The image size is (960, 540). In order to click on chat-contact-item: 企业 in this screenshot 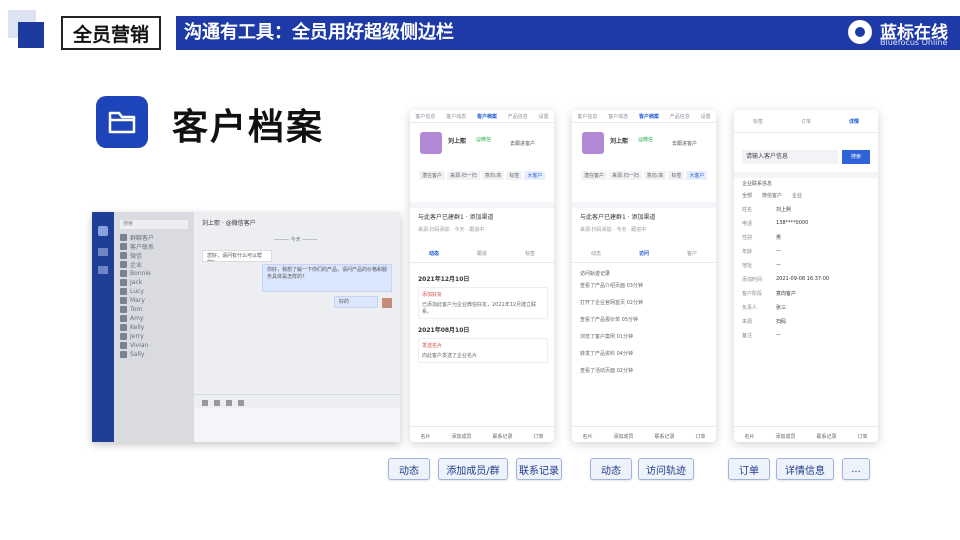, I will do `click(154, 264)`.